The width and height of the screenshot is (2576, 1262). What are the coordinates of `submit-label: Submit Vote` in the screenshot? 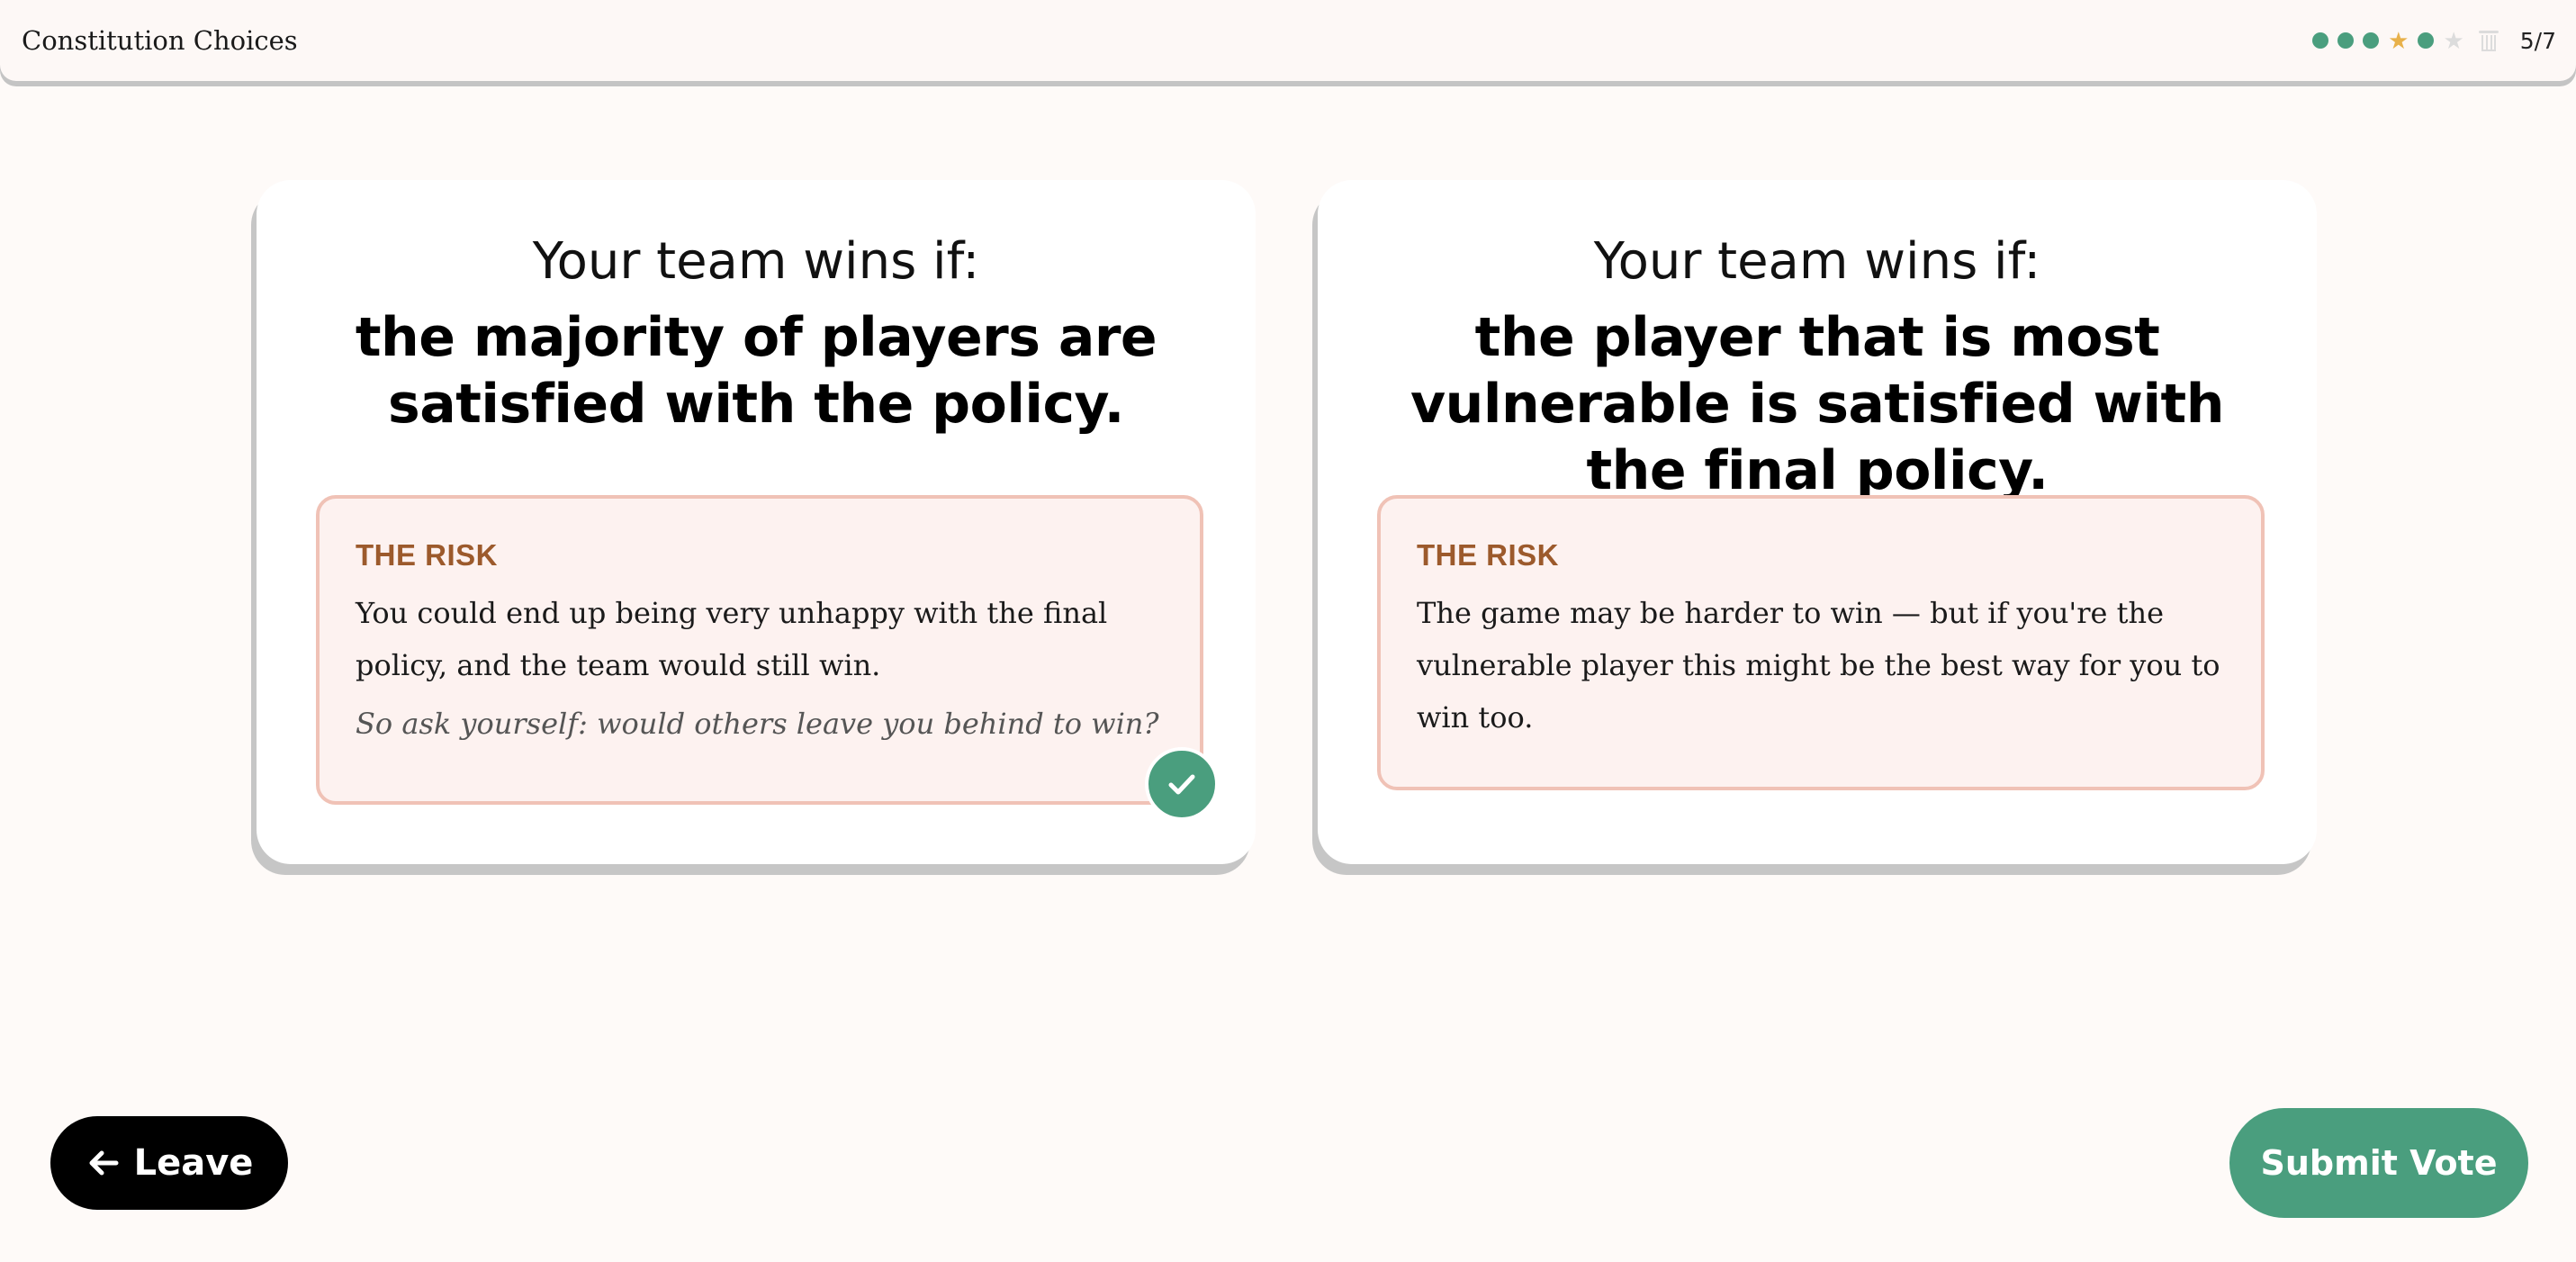 It's located at (2379, 1163).